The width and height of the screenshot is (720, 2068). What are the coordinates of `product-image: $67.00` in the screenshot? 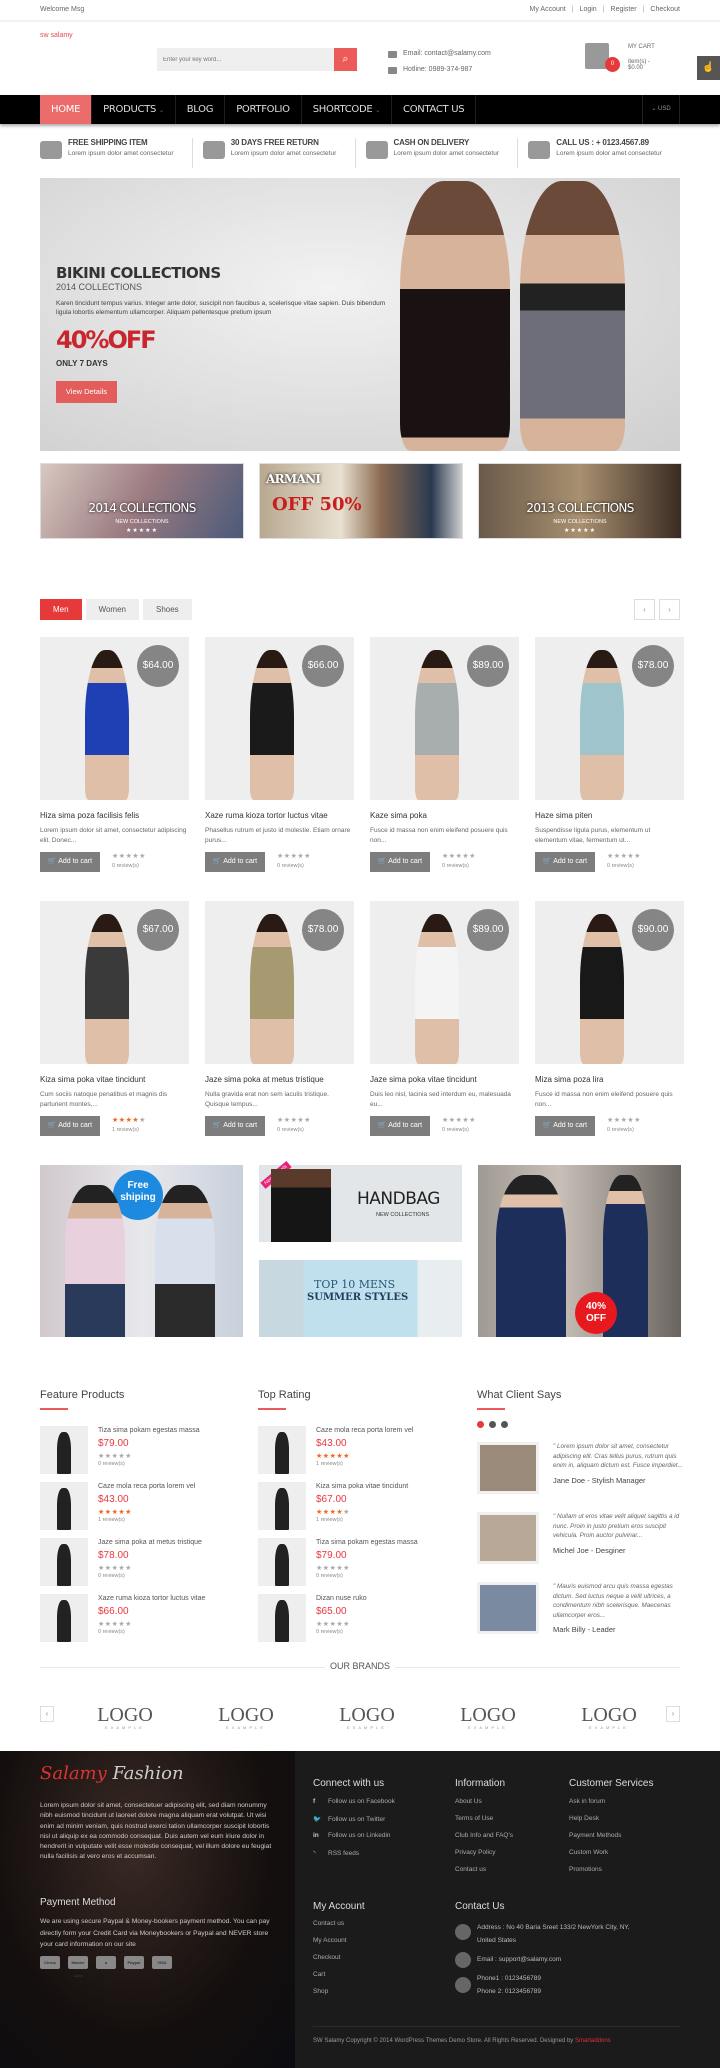 It's located at (114, 982).